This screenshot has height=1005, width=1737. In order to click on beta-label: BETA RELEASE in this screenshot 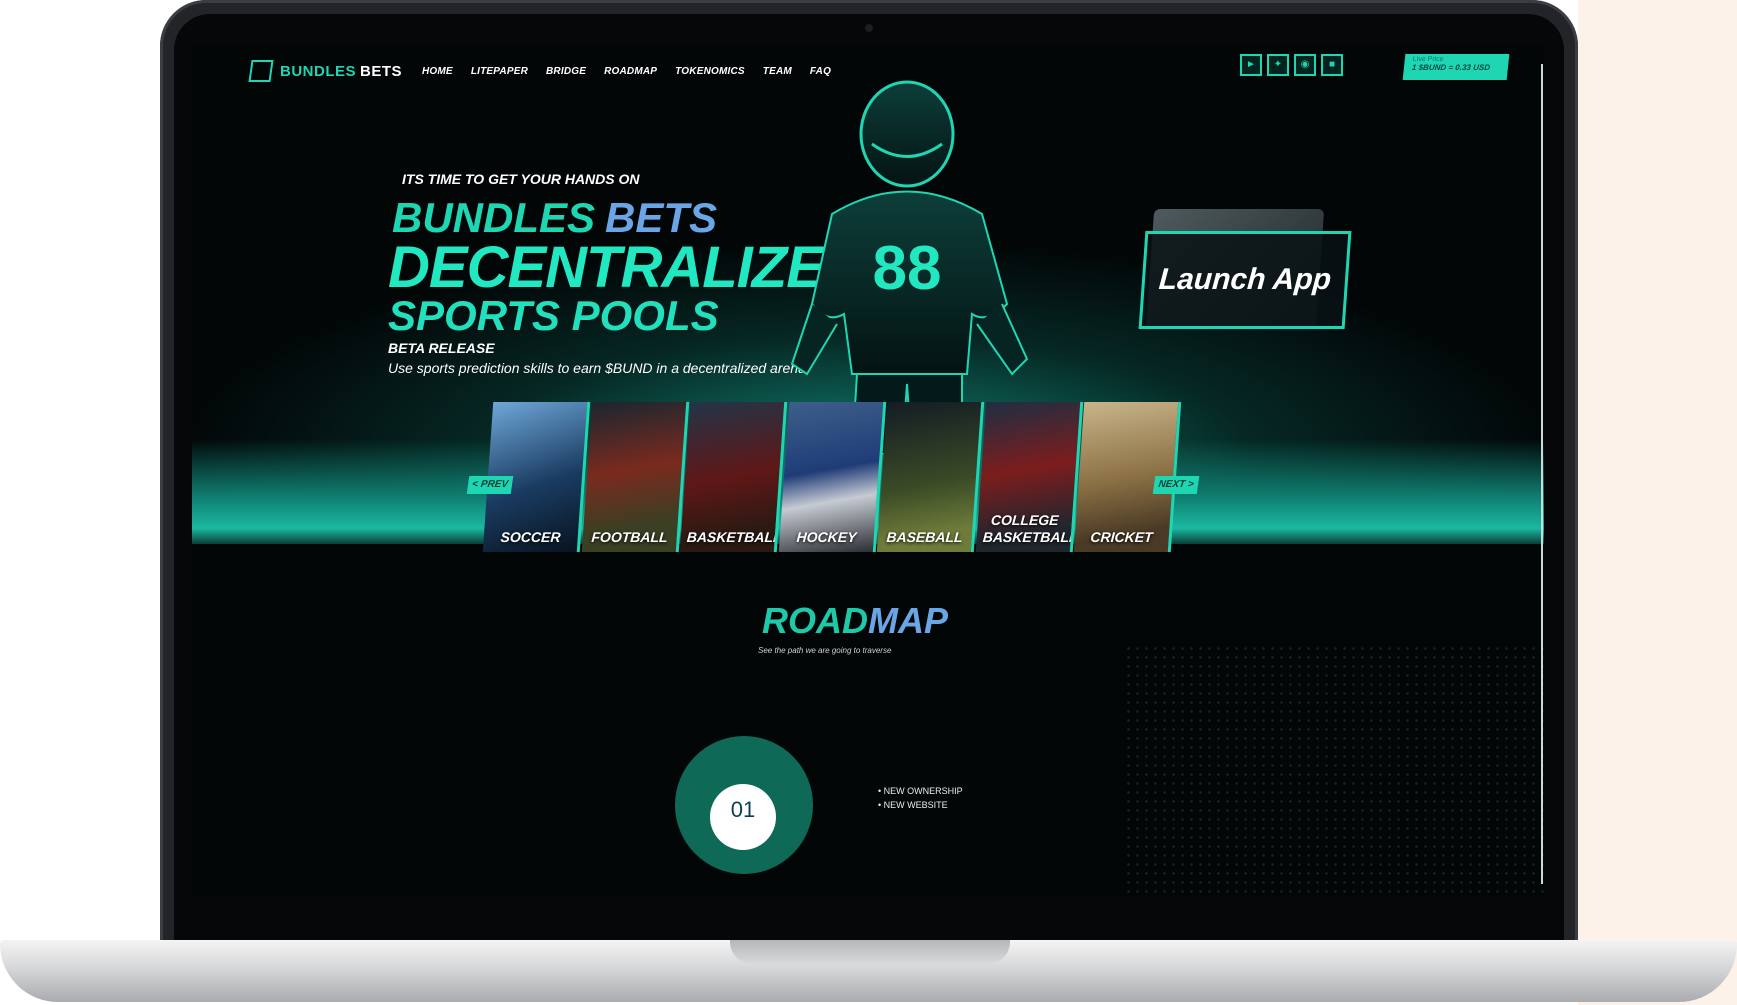, I will do `click(441, 348)`.